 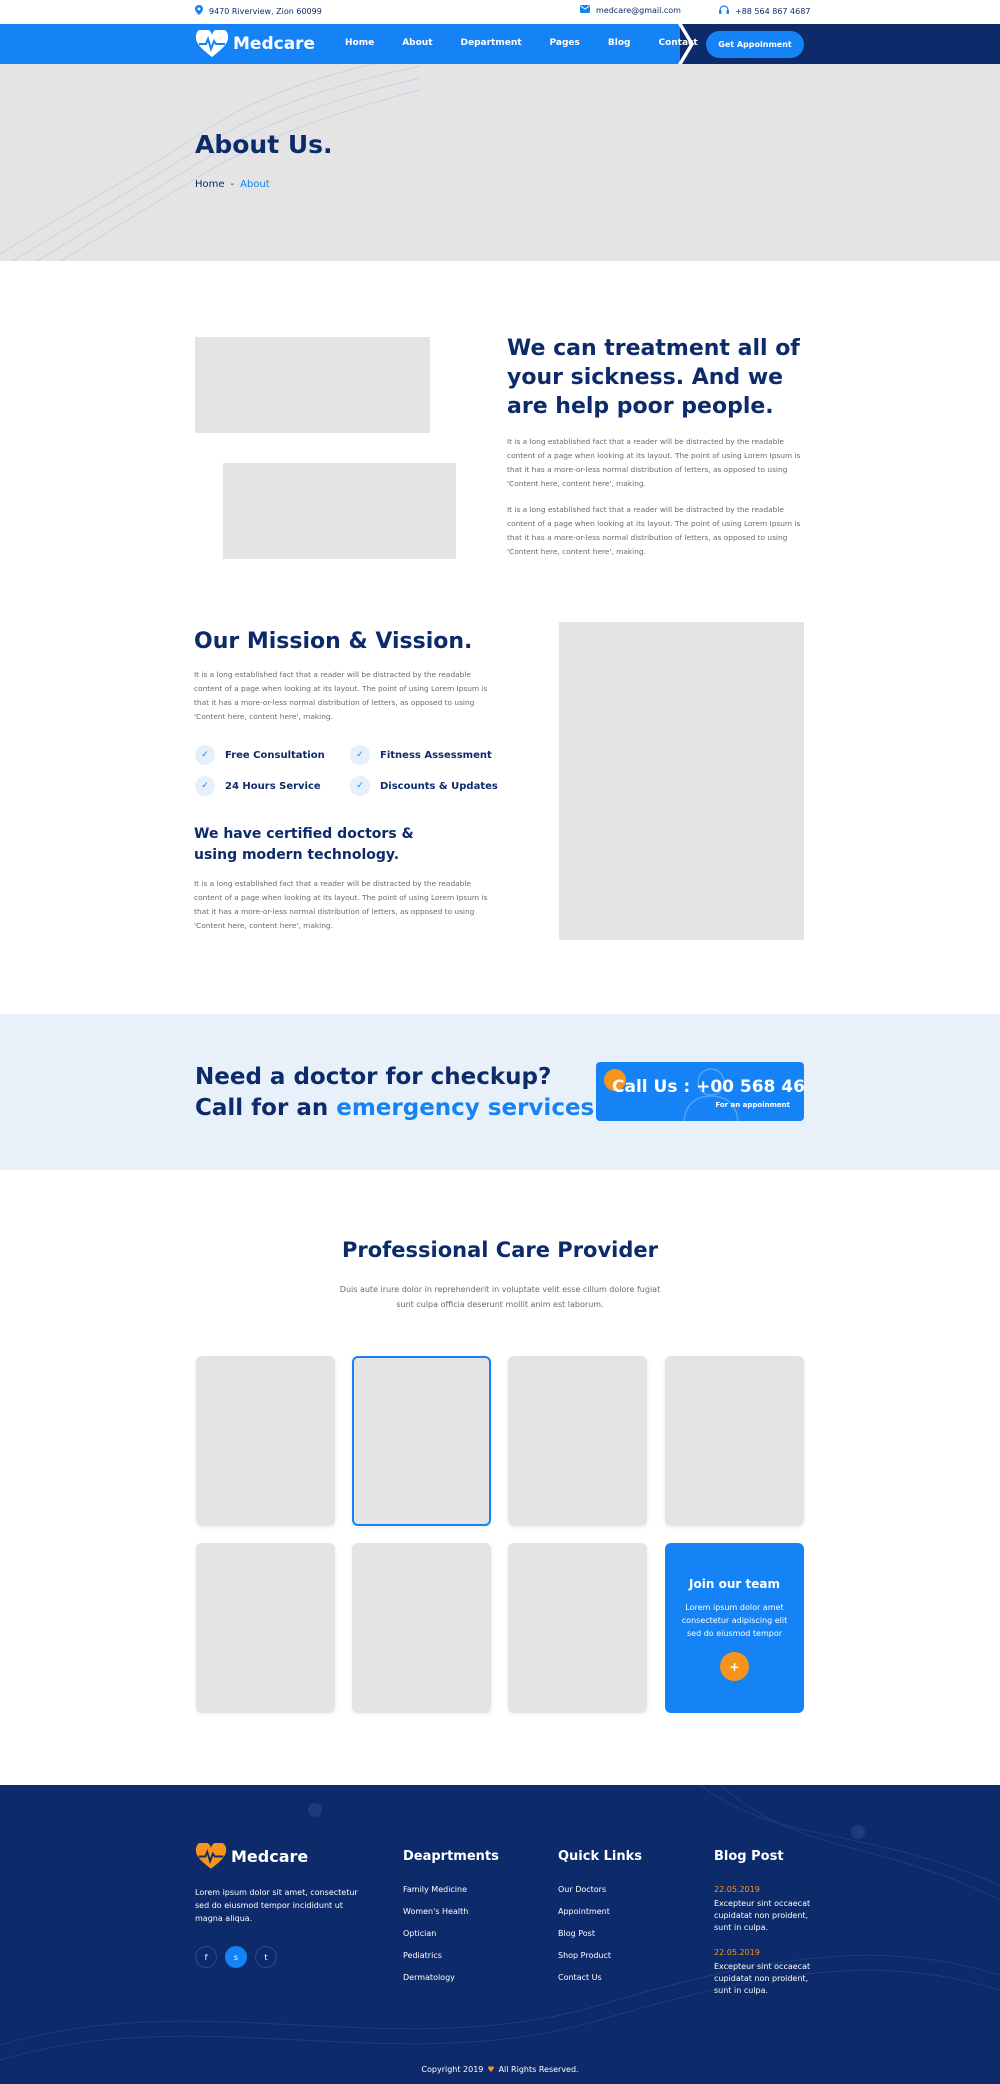 I want to click on feature-item: ✓ 24 Hours Service, so click(x=258, y=786).